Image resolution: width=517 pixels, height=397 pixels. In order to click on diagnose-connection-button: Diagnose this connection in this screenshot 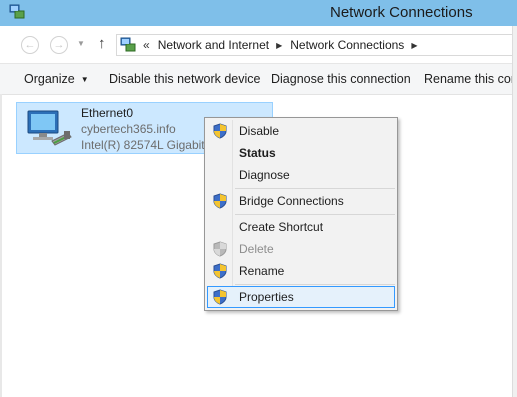, I will do `click(341, 79)`.